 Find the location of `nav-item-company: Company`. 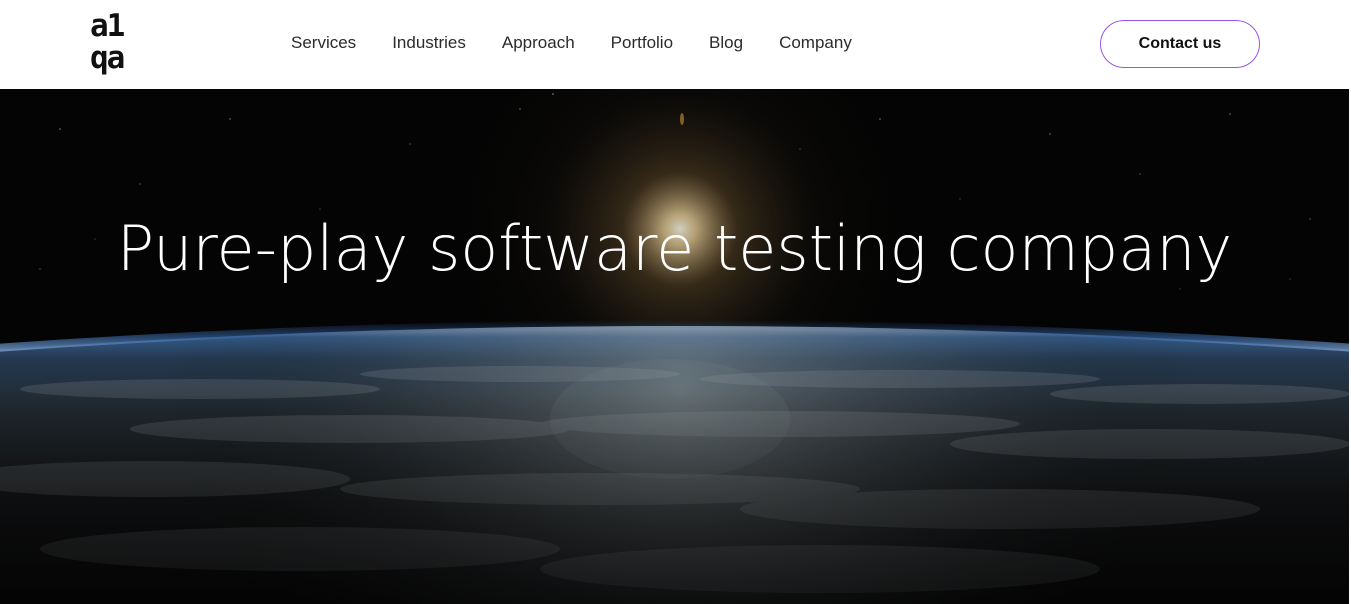

nav-item-company: Company is located at coordinates (815, 43).